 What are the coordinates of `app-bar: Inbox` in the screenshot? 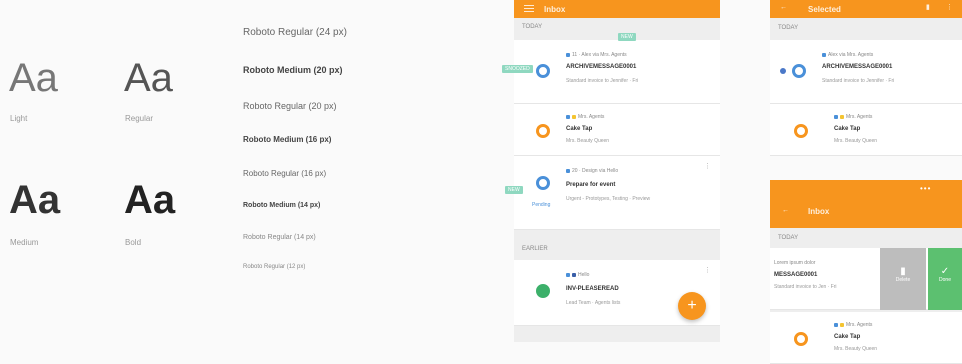 It's located at (617, 9).